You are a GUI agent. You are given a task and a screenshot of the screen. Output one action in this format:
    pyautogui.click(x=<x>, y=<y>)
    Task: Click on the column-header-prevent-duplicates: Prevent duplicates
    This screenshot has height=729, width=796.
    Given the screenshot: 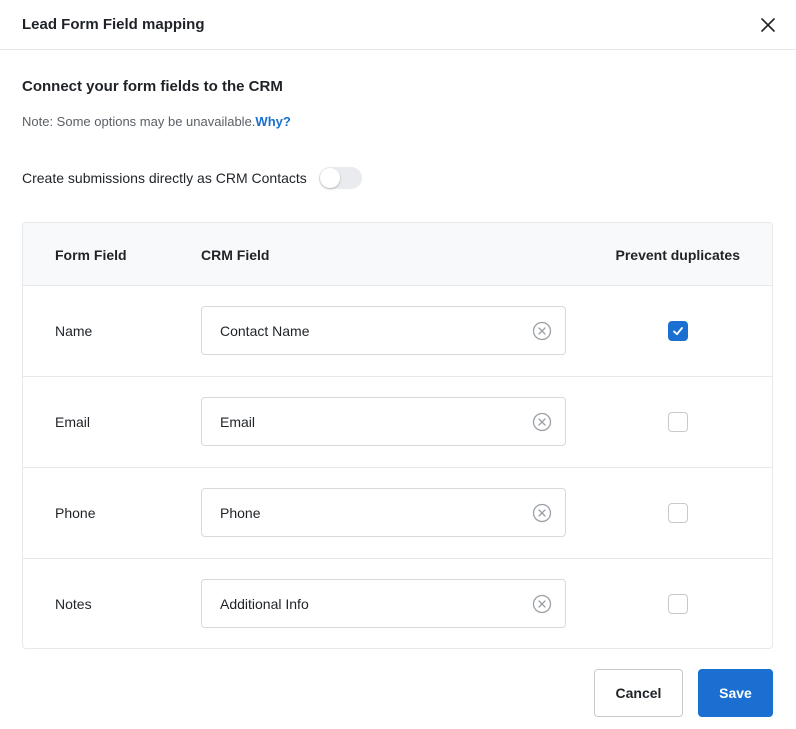 What is the action you would take?
    pyautogui.click(x=678, y=255)
    